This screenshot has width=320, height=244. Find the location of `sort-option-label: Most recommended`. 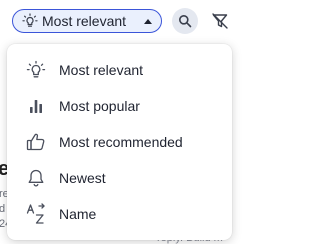

sort-option-label: Most recommended is located at coordinates (121, 142).